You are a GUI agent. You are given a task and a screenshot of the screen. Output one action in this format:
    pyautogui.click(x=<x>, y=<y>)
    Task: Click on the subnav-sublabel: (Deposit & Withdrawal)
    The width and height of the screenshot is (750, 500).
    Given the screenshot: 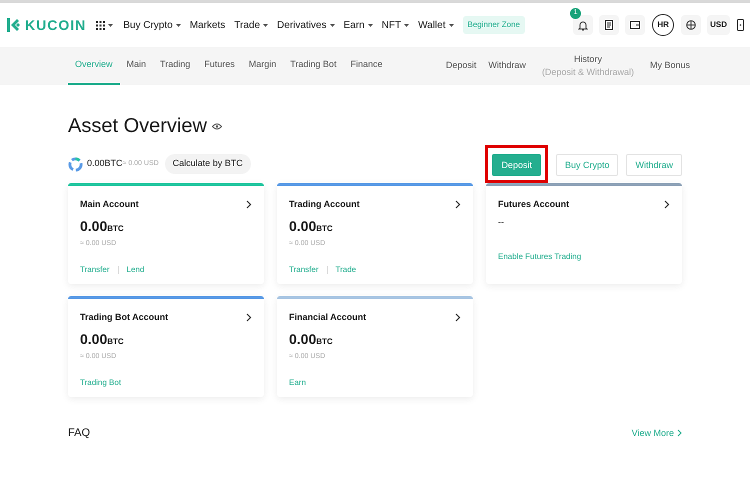 What is the action you would take?
    pyautogui.click(x=588, y=72)
    